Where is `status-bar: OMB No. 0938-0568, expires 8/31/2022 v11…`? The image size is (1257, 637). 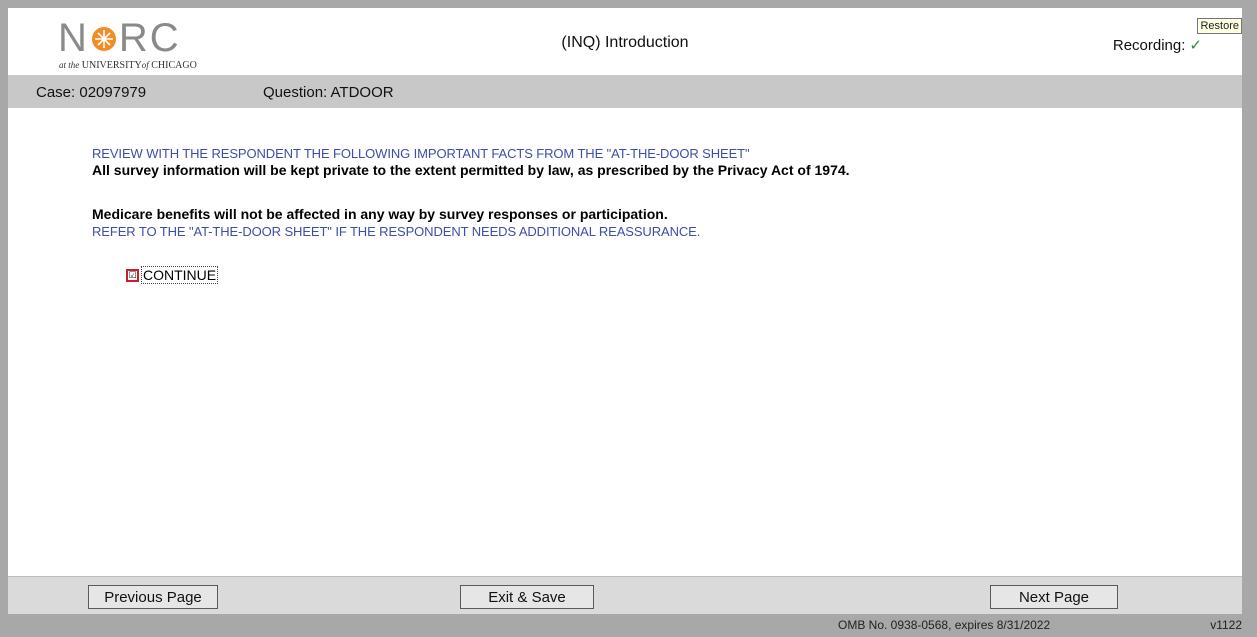
status-bar: OMB No. 0938-0568, expires 8/31/2022 v11… is located at coordinates (625, 625).